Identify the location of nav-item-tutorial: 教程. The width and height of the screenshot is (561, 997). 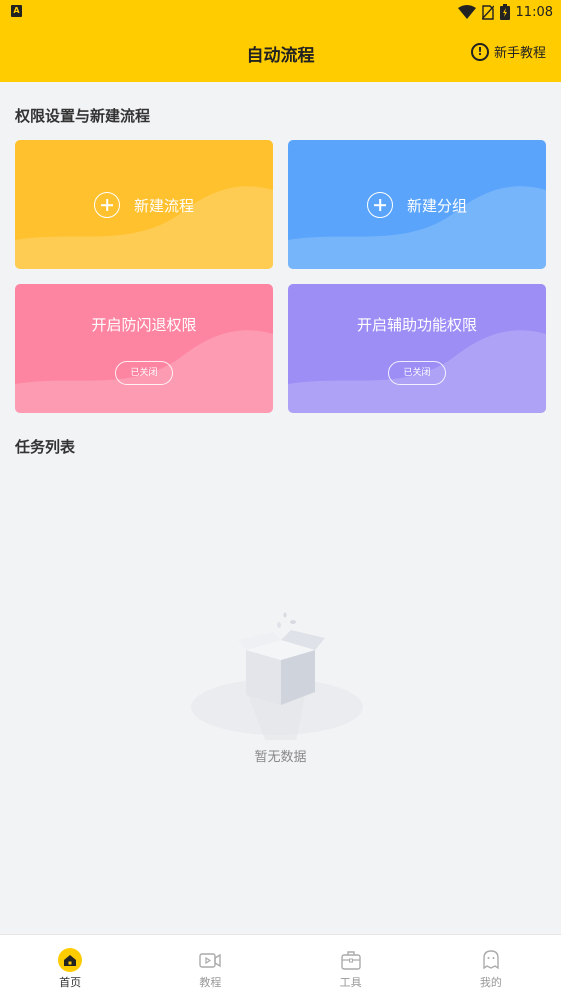
(210, 966).